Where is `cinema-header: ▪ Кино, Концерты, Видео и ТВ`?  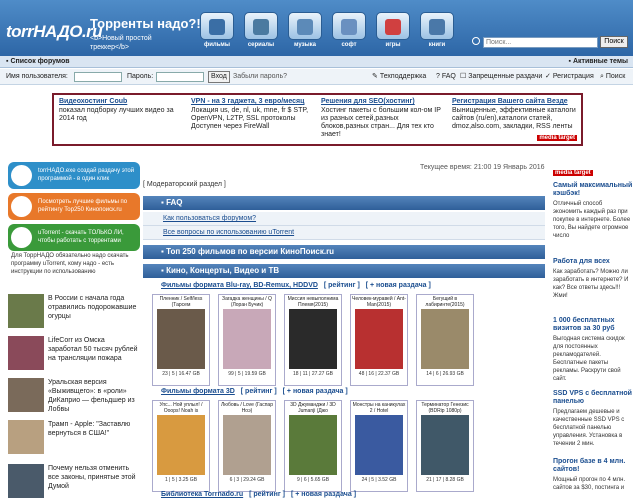
cinema-header: ▪ Кино, Концерты, Видео и ТВ is located at coordinates (344, 271).